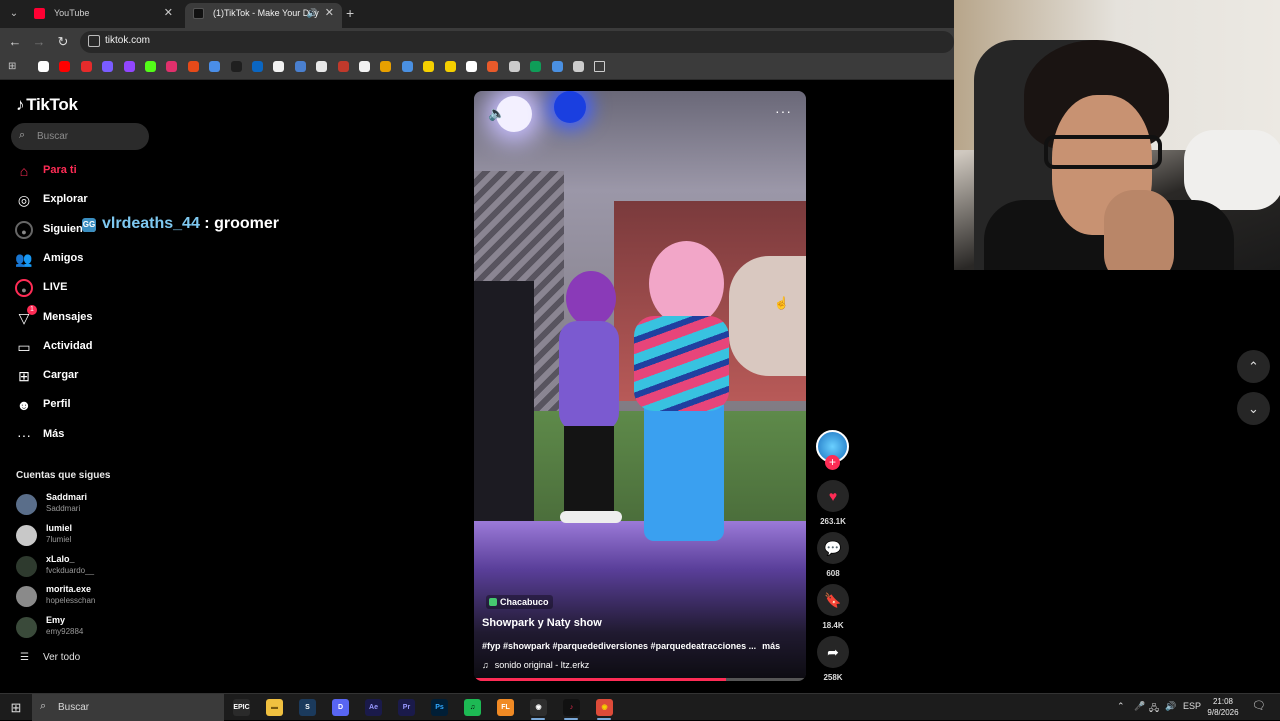 This screenshot has height=721, width=1280. What do you see at coordinates (16, 708) in the screenshot?
I see `windows-start-icon: ⊞` at bounding box center [16, 708].